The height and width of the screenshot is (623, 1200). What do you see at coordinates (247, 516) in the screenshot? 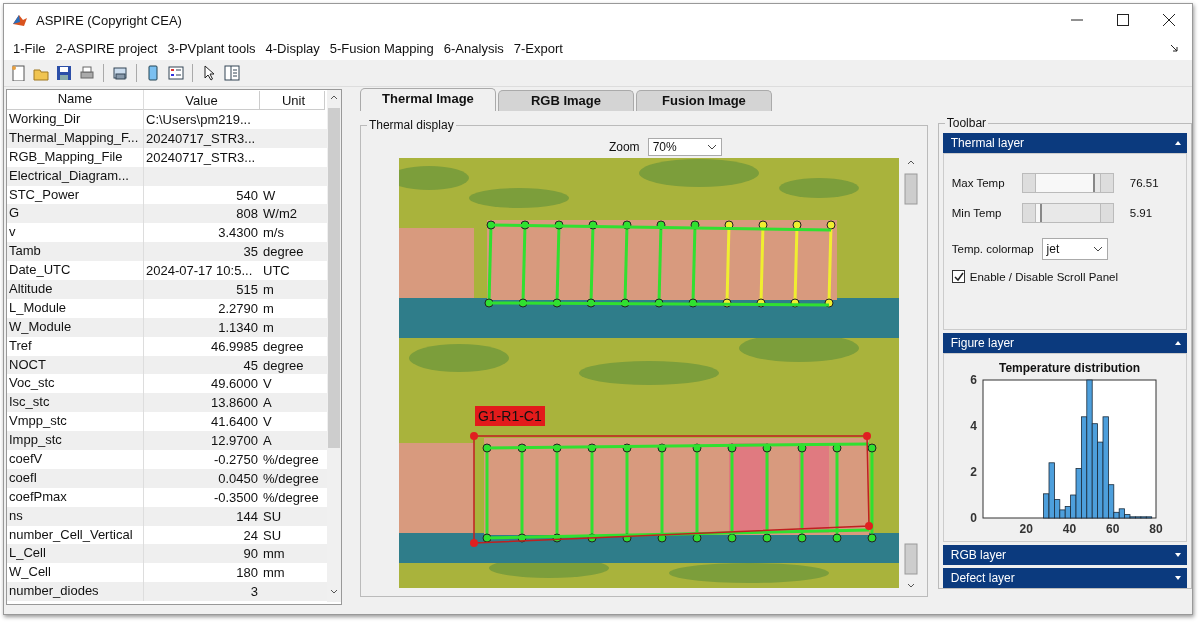
I see `table-cell-text: 144` at bounding box center [247, 516].